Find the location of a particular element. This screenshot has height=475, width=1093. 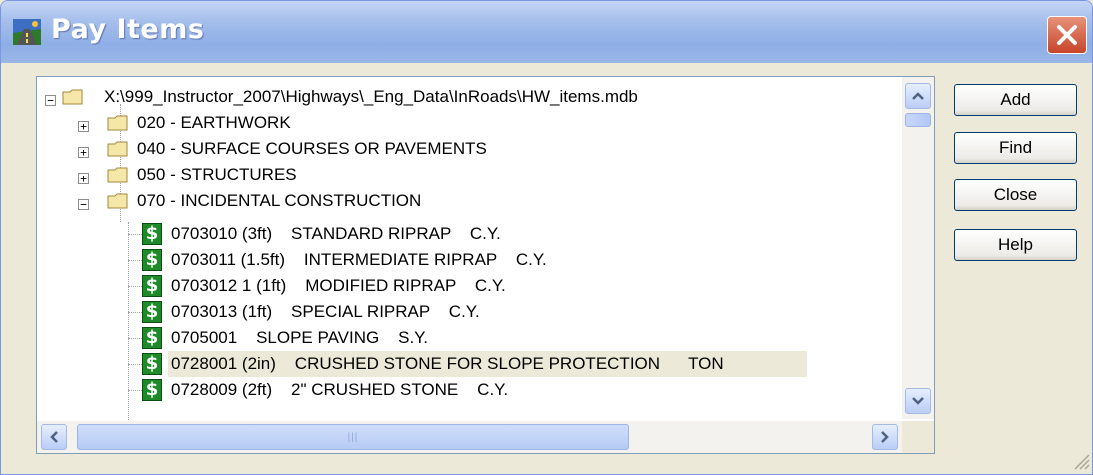

scroll-left-button is located at coordinates (54, 437).